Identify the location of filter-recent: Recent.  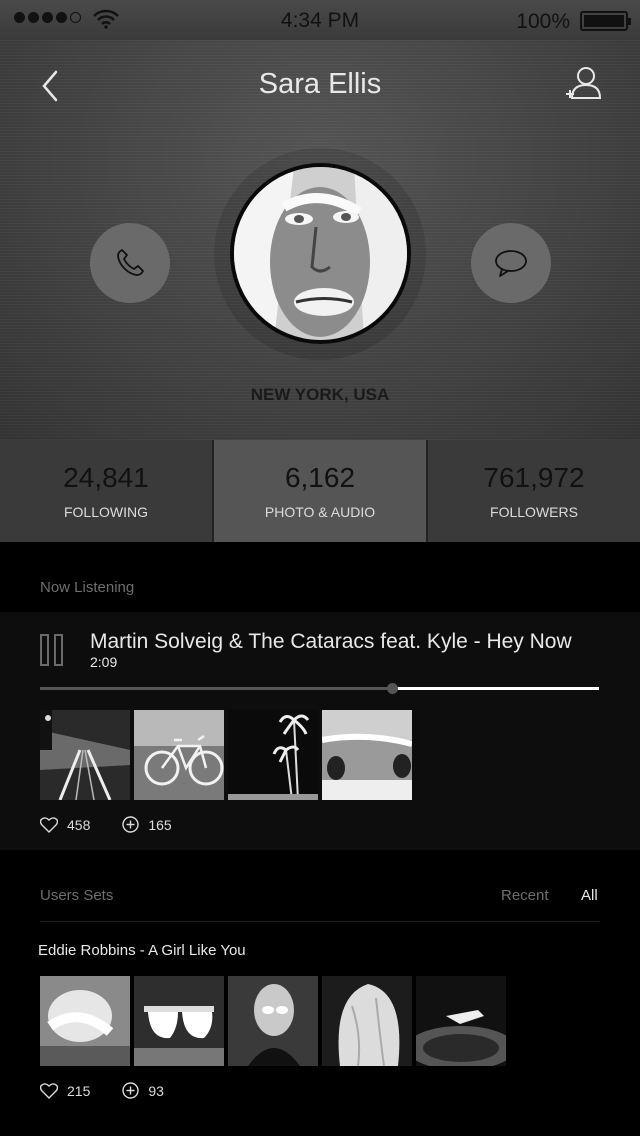
(525, 895).